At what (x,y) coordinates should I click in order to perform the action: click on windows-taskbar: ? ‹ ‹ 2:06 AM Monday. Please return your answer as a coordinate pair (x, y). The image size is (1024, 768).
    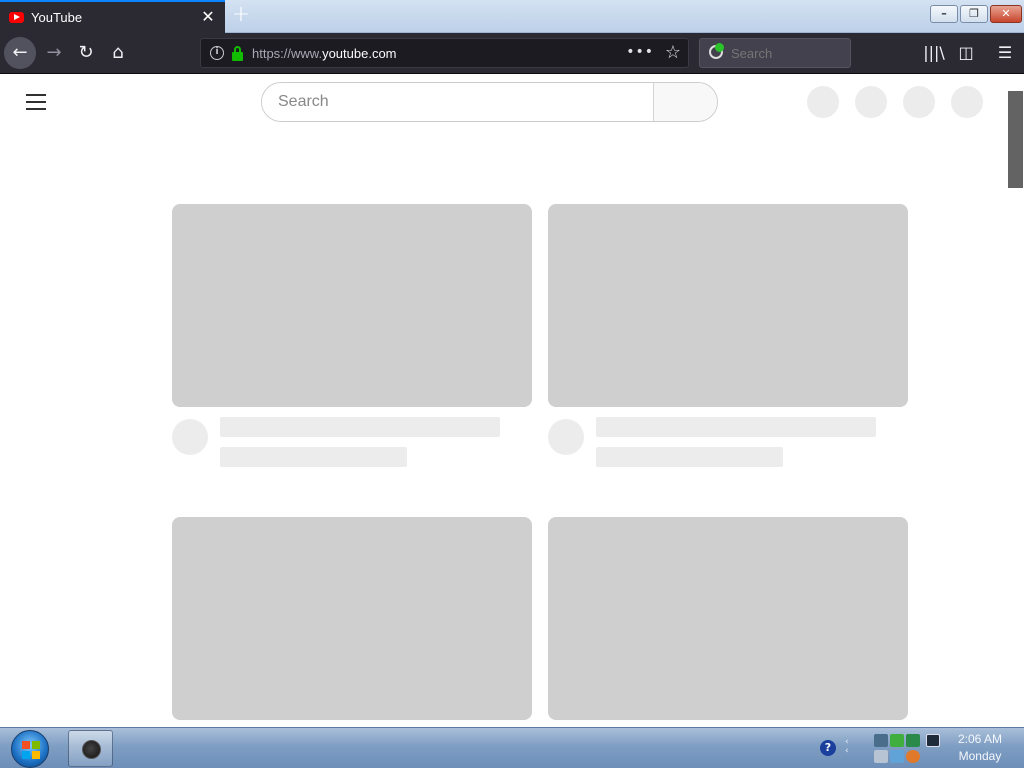
    Looking at the image, I should click on (512, 747).